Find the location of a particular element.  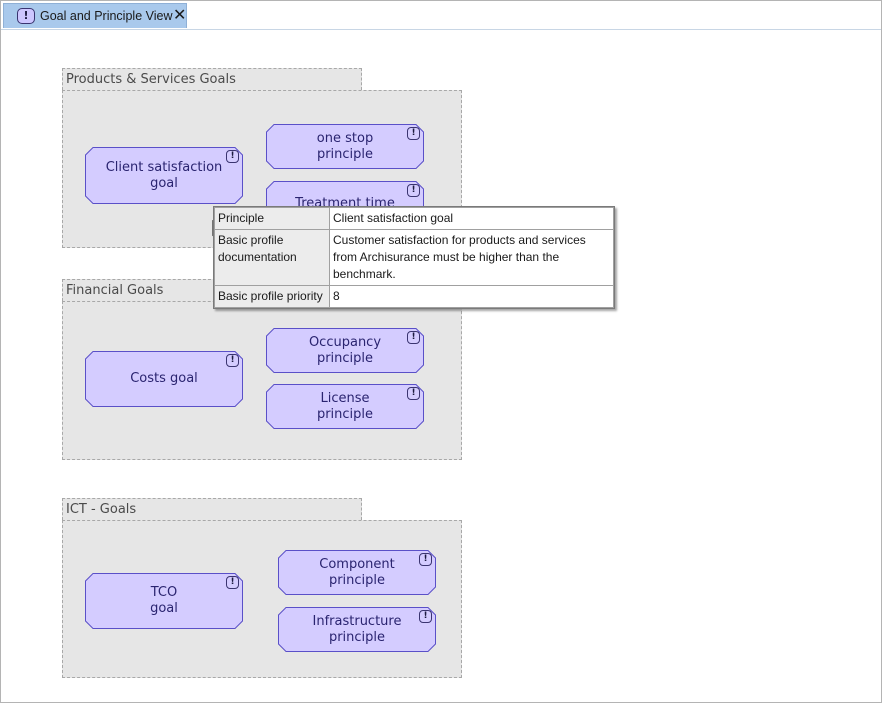

element-client-satisfaction-goal: Client satisfaction goal! is located at coordinates (164, 175).